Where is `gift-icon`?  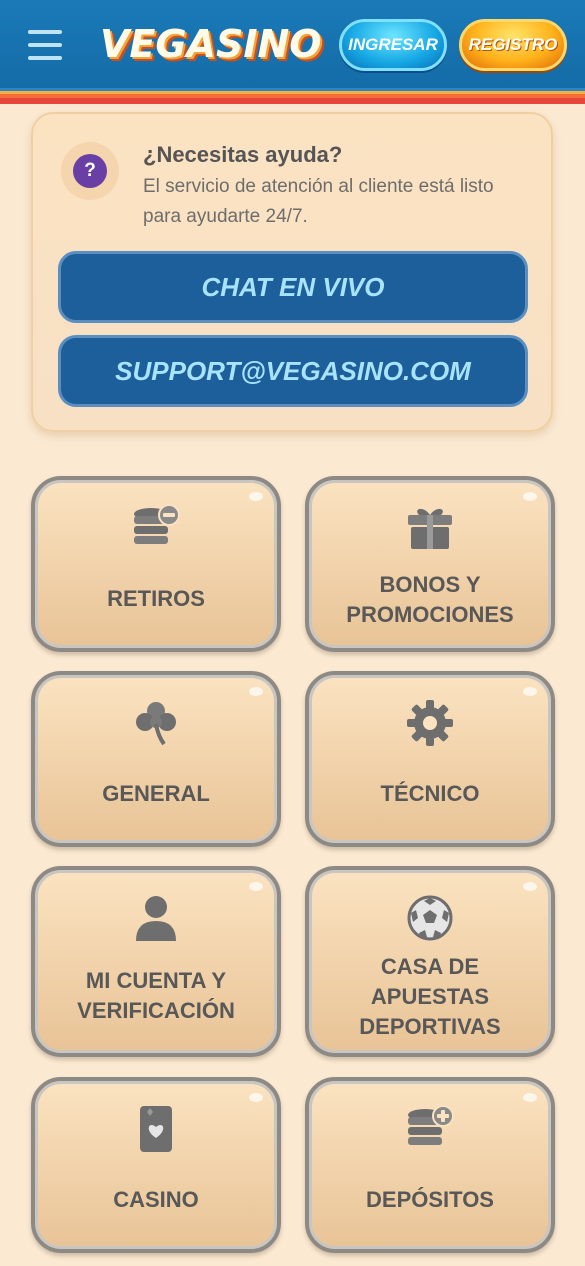
gift-icon is located at coordinates (430, 528).